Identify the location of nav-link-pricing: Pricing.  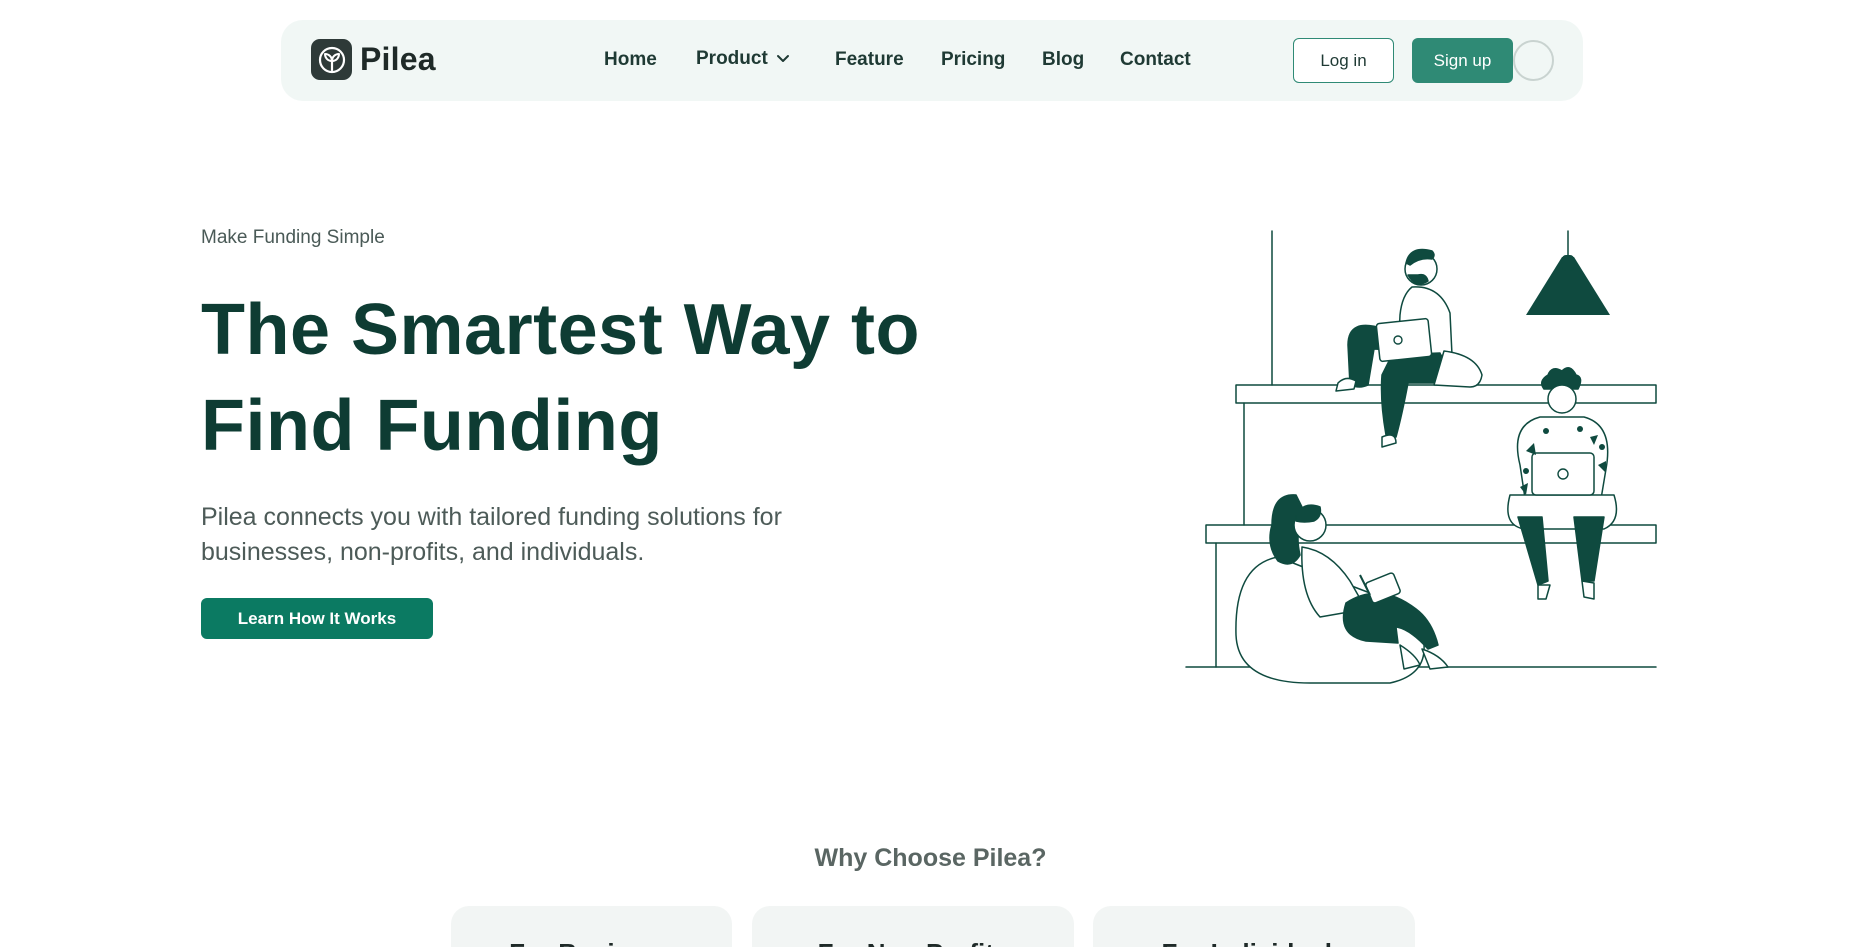
(973, 60).